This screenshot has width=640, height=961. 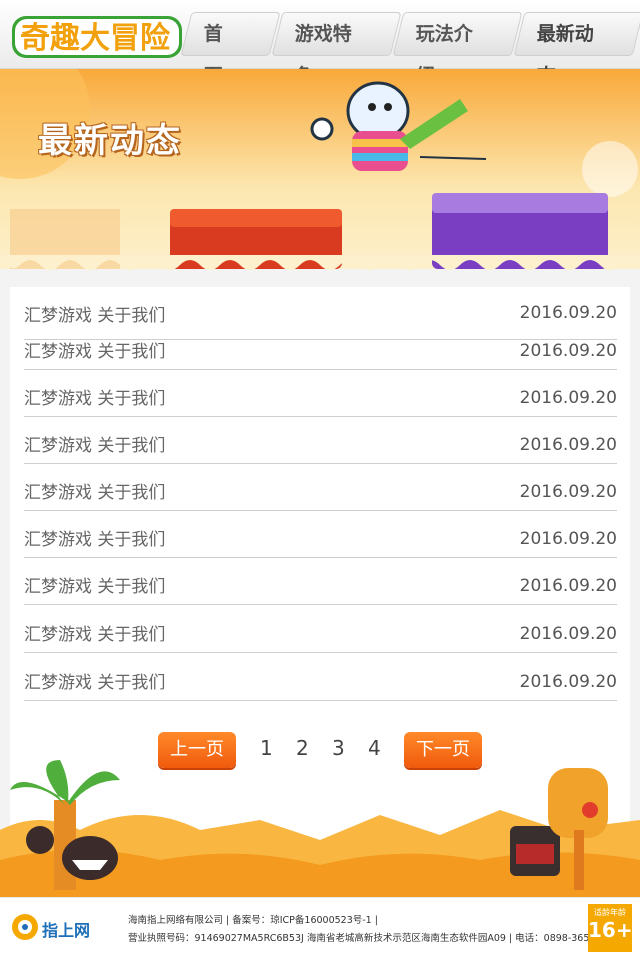 I want to click on nav-news: 最新动态, so click(x=576, y=49).